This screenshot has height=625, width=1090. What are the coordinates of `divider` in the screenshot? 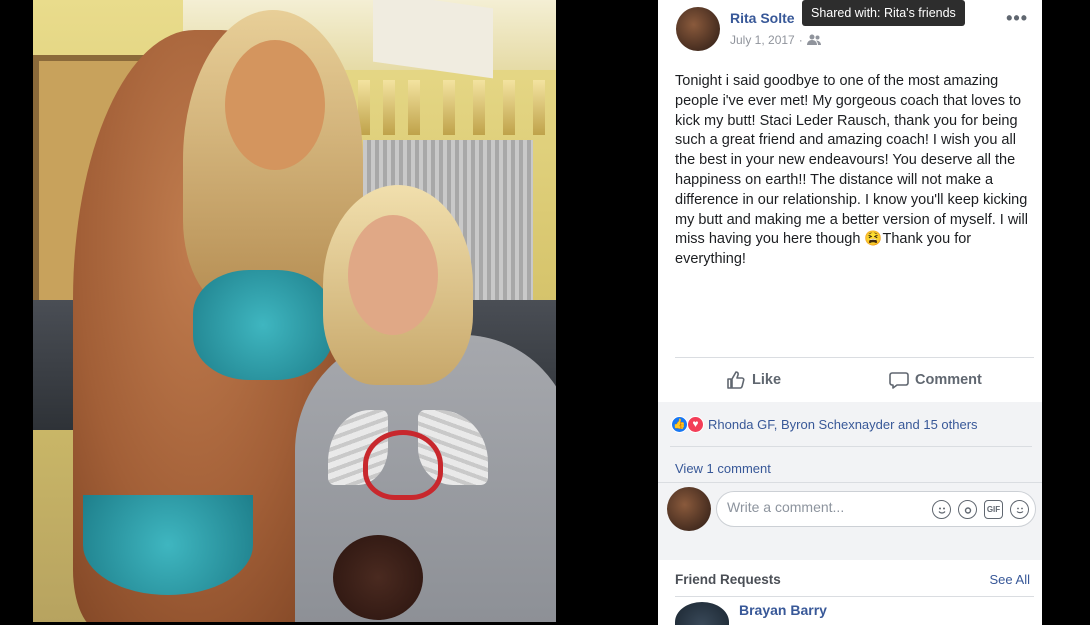 It's located at (854, 357).